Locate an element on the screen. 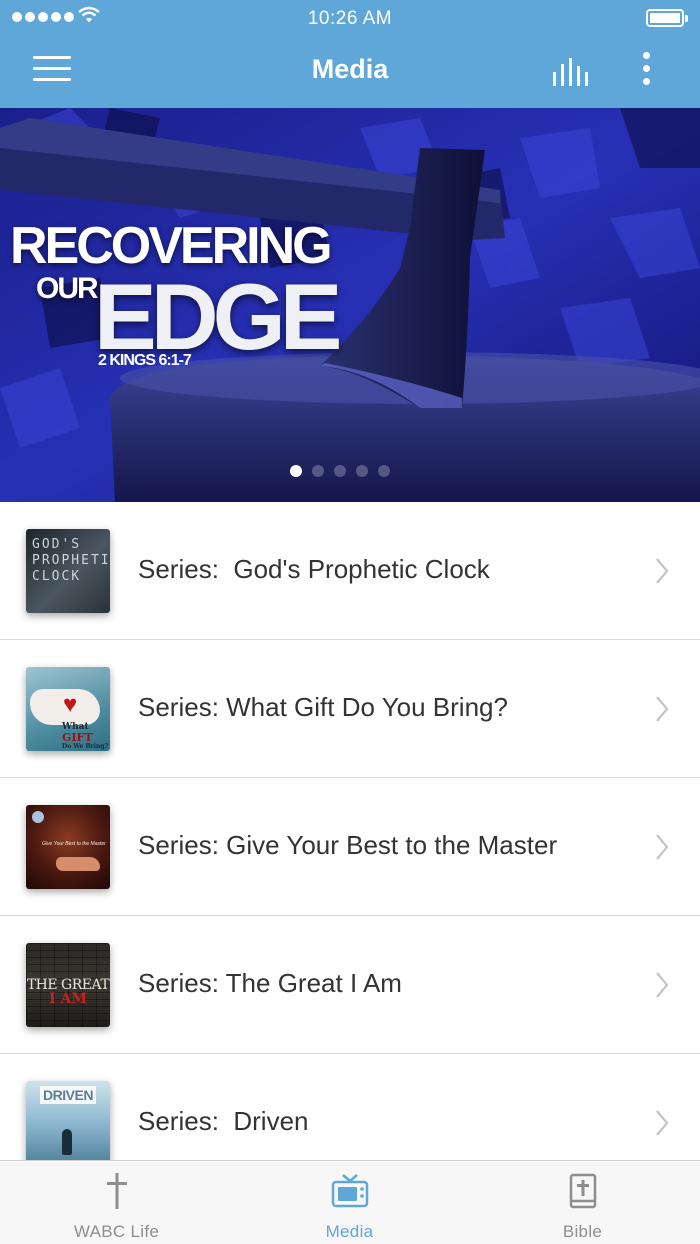 Image resolution: width=700 pixels, height=1244 pixels. tab-bible: Bible is located at coordinates (582, 1202).